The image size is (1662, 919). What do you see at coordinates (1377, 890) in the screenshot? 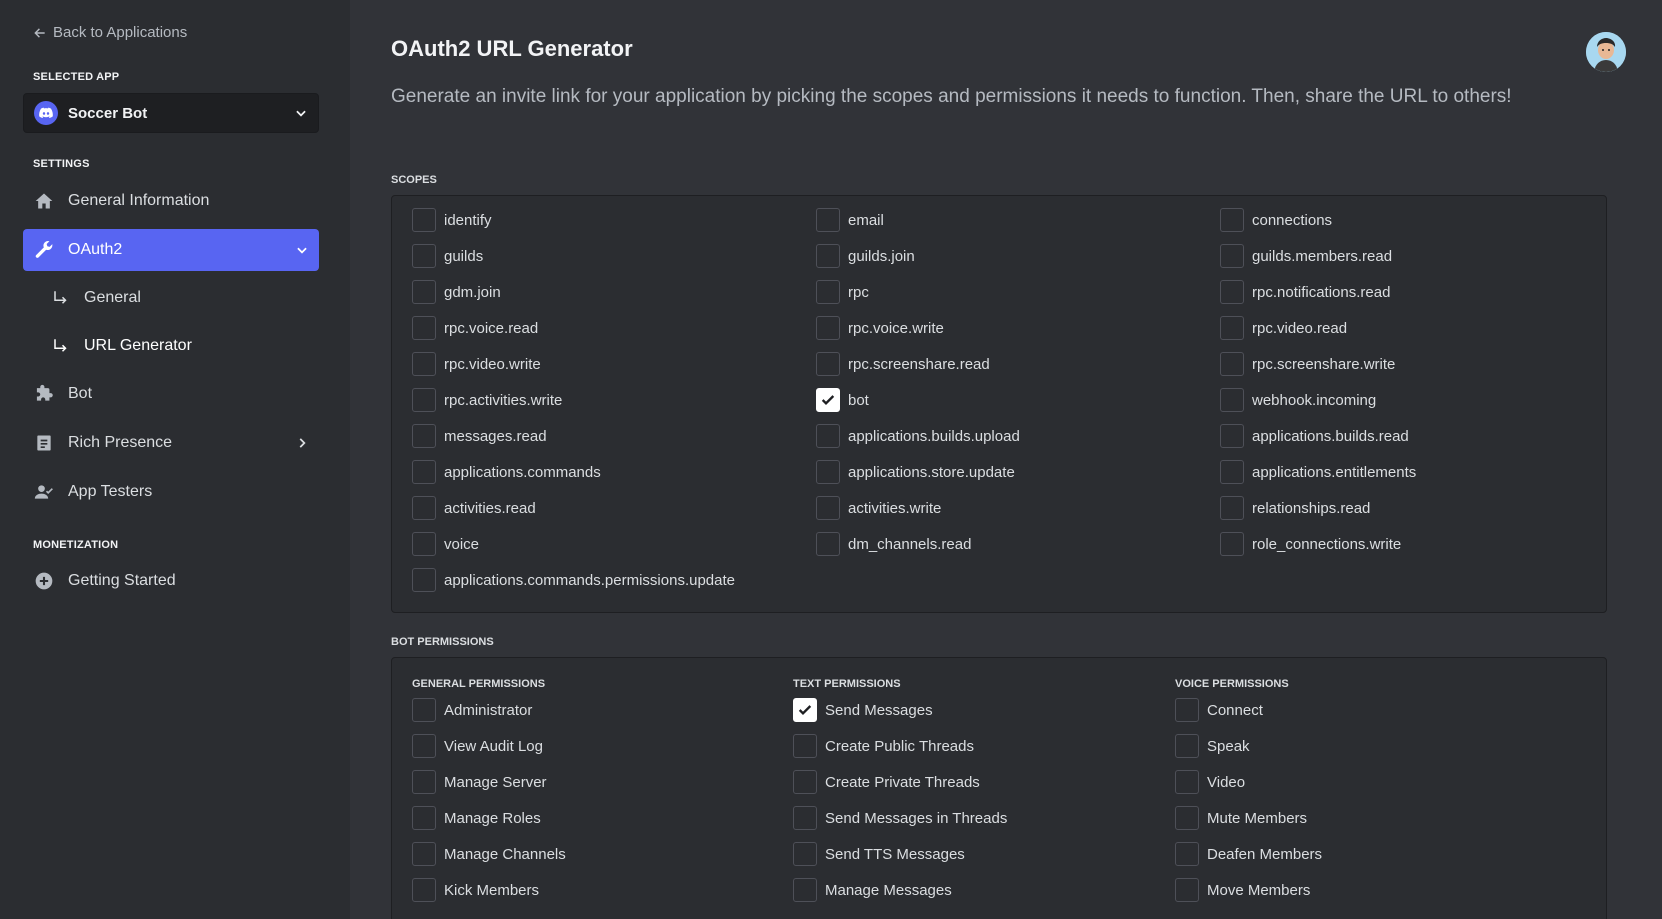
I see `checkbox-row: Move Members` at bounding box center [1377, 890].